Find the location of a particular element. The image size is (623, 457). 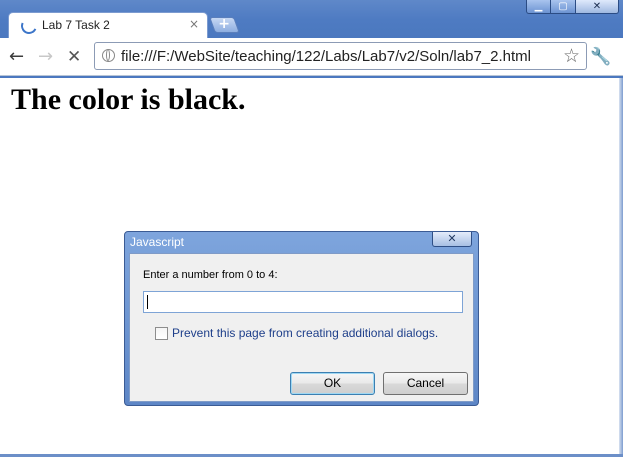

window-controls: ▁ ▢ ✕ is located at coordinates (572, 7).